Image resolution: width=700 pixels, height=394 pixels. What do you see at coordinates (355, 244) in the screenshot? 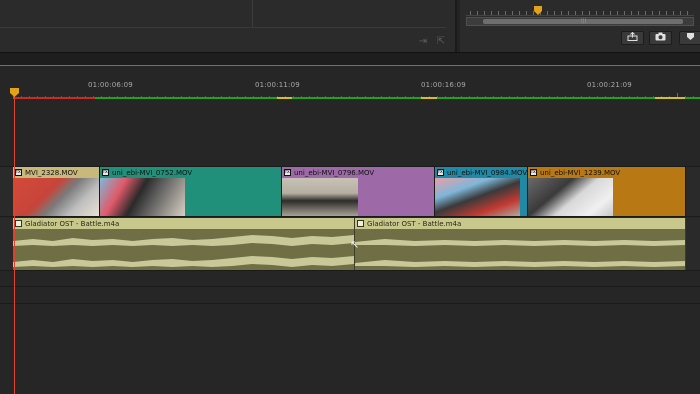
I see `mouse-cursor-icon: ↖` at bounding box center [355, 244].